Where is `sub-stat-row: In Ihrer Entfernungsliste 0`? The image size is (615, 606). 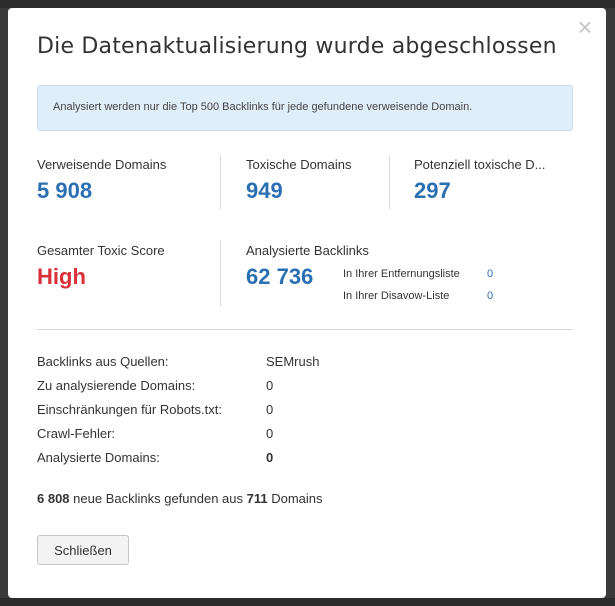
sub-stat-row: In Ihrer Entfernungsliste 0 is located at coordinates (418, 279).